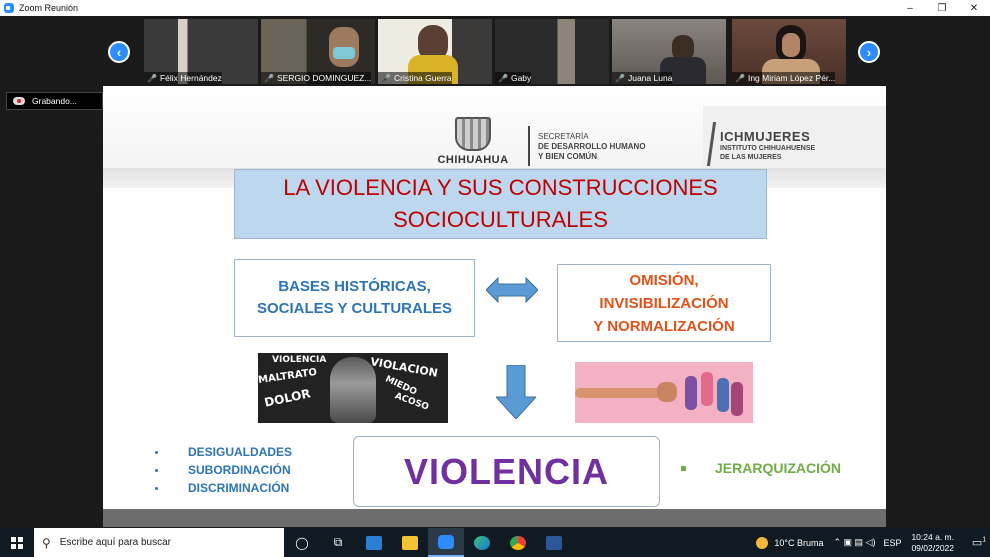  What do you see at coordinates (354, 298) in the screenshot?
I see `bases-box: BASES HISTÓRICAS, SOCIALES Y CULTURALES` at bounding box center [354, 298].